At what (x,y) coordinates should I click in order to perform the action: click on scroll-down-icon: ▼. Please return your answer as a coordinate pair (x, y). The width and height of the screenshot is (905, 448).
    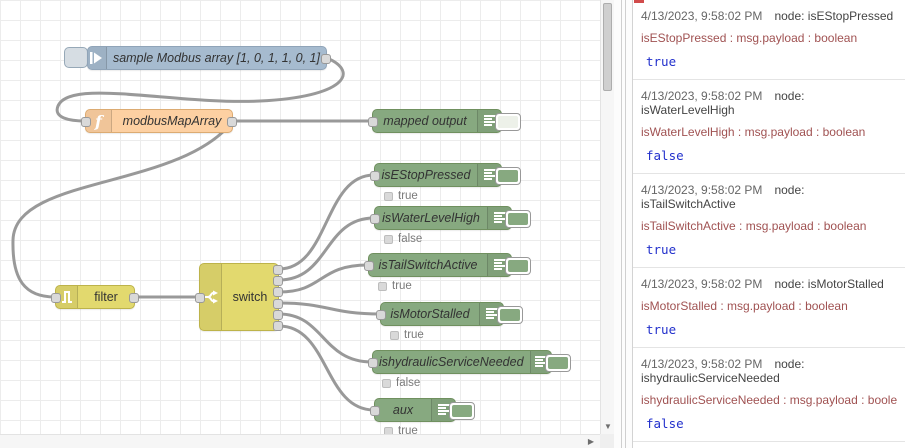
    Looking at the image, I should click on (608, 427).